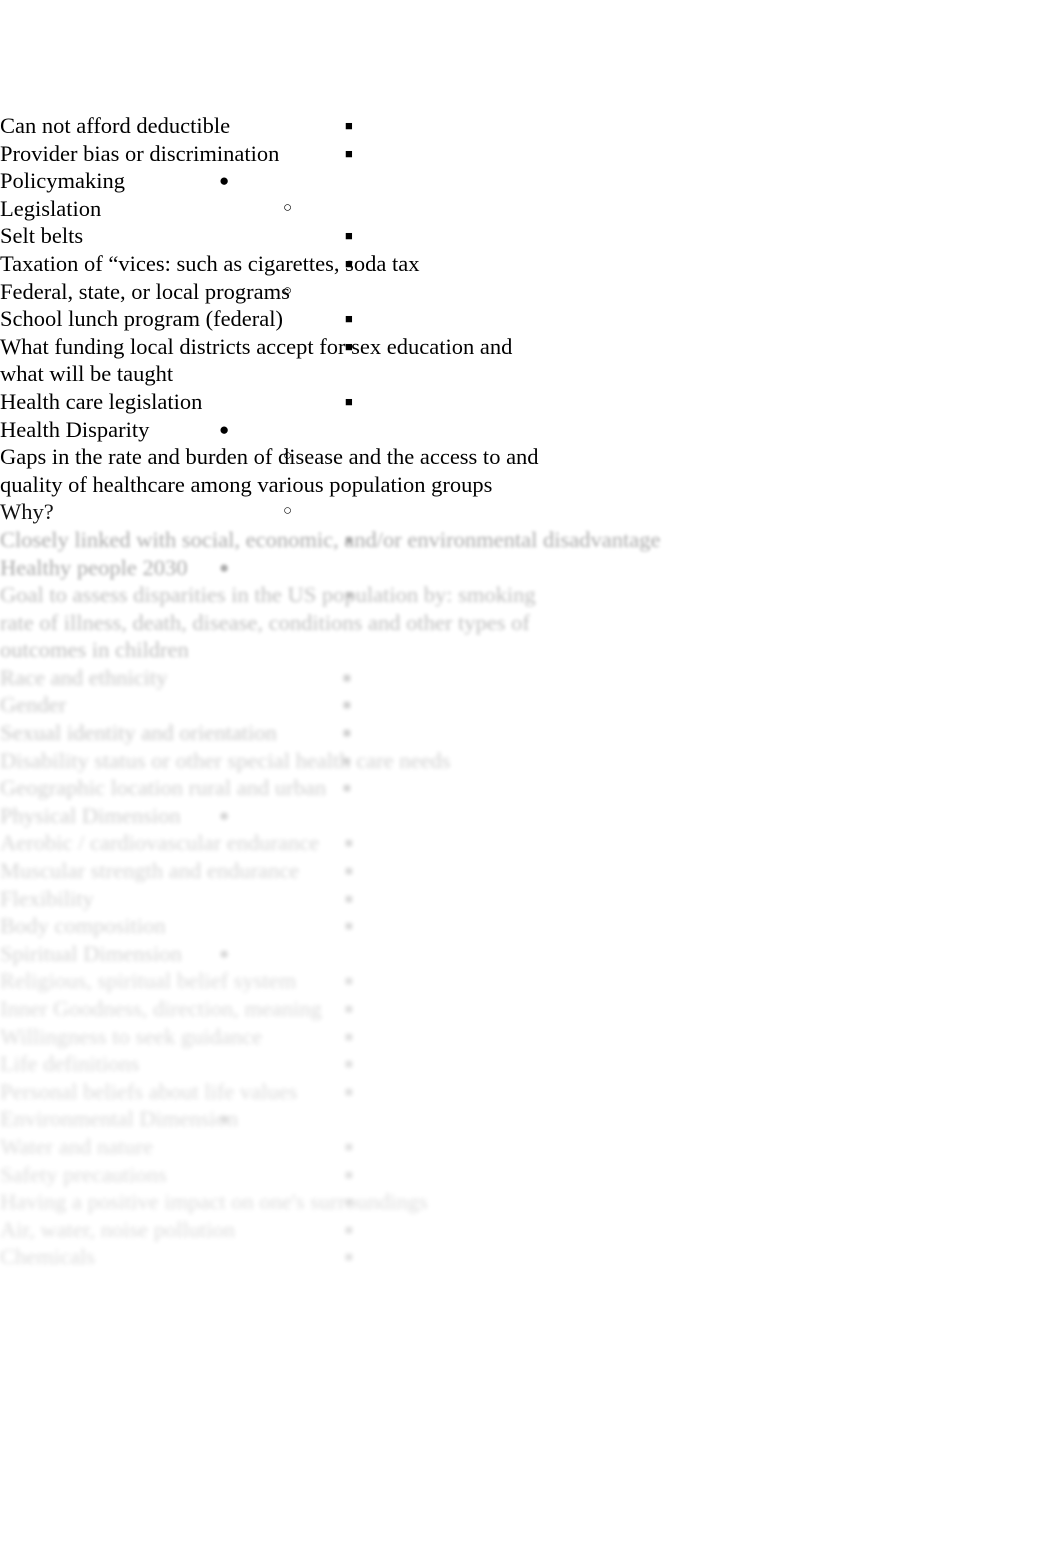 Image resolution: width=1062 pixels, height=1561 pixels. Describe the element at coordinates (531, 1064) in the screenshot. I see `outline-item-level-3: ■ Life definitions` at that location.